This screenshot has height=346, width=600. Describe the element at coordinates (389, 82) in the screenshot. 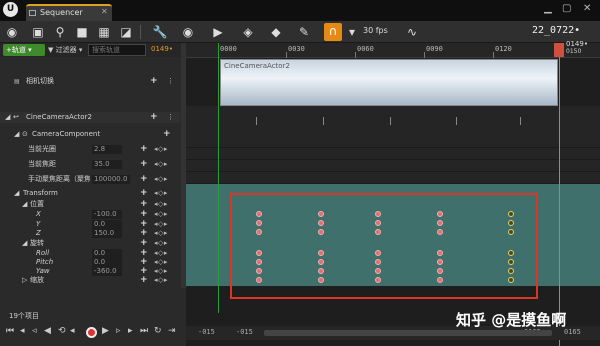

I see `camera-cut-section: CineCameraActor2` at that location.